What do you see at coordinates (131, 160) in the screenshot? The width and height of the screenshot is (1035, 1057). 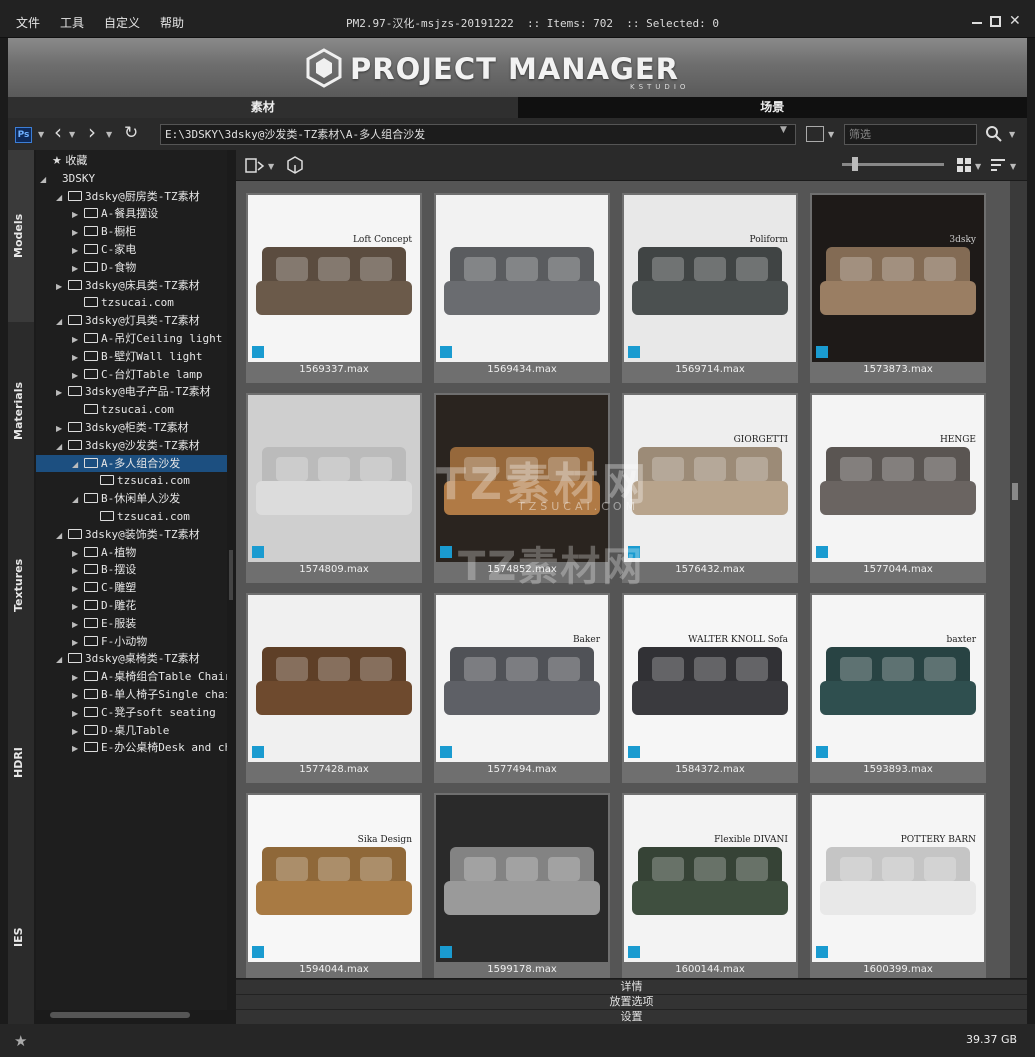 I see `tree-item: ★ 收藏` at bounding box center [131, 160].